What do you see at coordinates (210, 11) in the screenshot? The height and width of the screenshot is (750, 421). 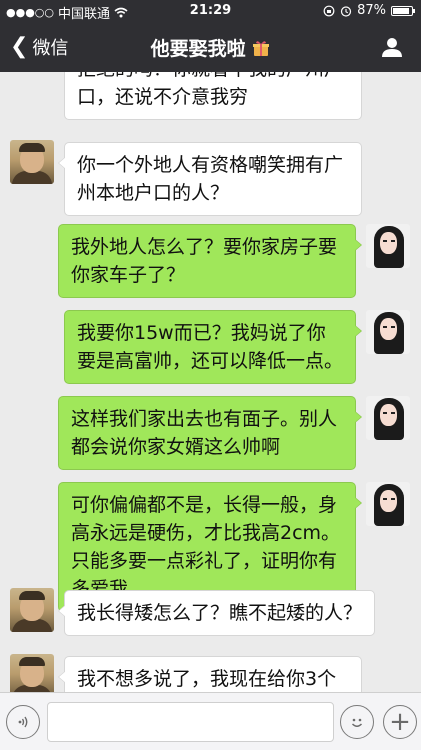 I see `status-bar: ●●●○○ 中国联通 21:29 87%` at bounding box center [210, 11].